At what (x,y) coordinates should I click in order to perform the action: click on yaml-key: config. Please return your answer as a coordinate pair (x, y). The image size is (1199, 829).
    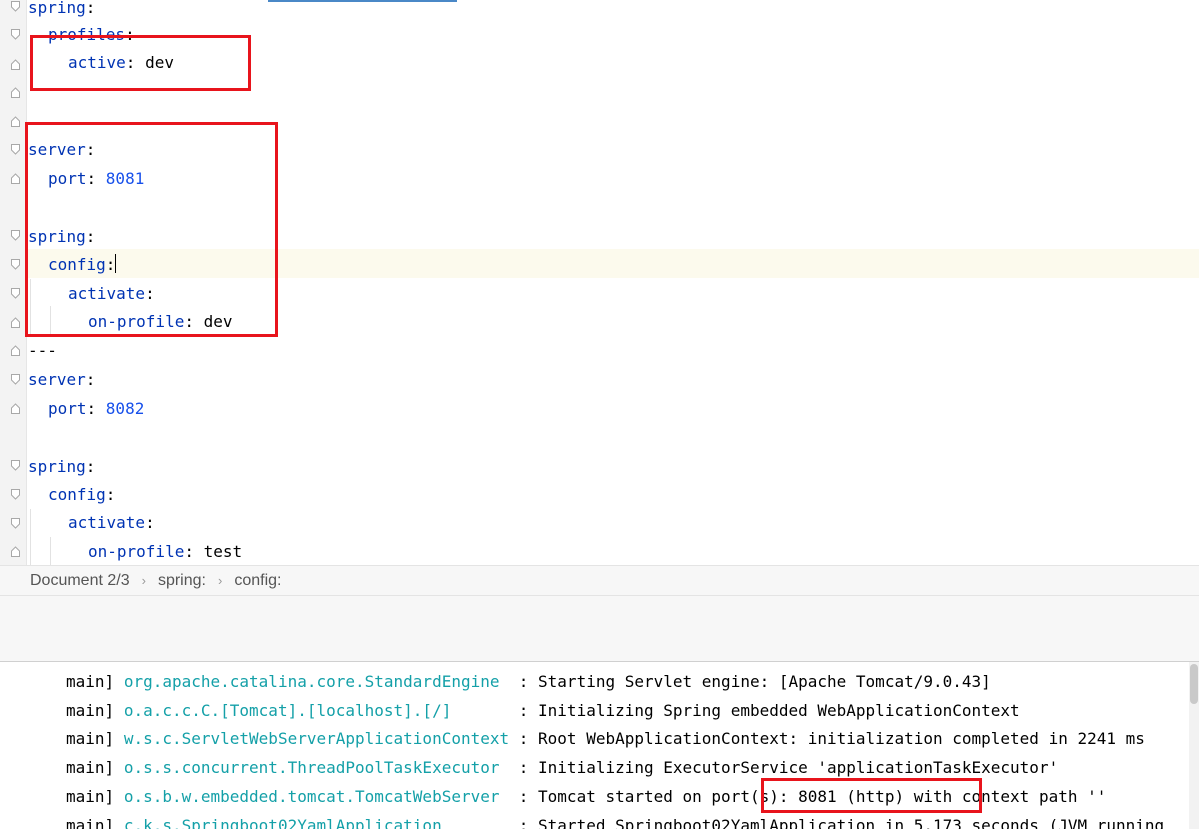
    Looking at the image, I should click on (77, 494).